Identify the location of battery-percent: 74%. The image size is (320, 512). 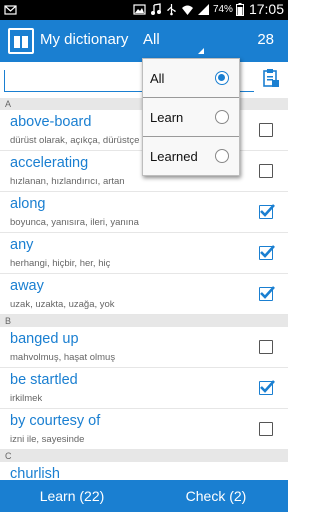
(222, 9).